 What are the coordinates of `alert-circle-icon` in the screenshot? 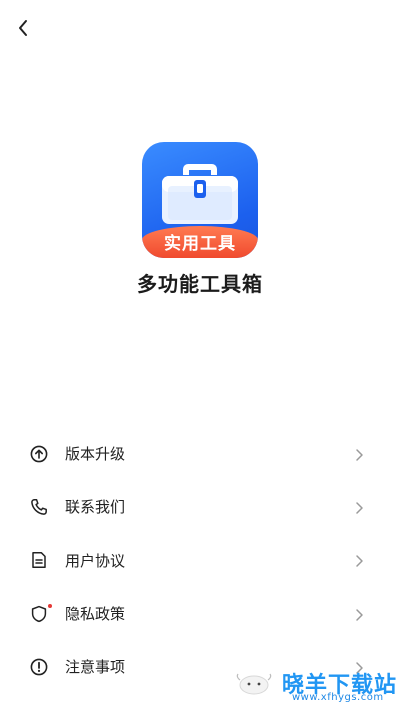 It's located at (39, 667).